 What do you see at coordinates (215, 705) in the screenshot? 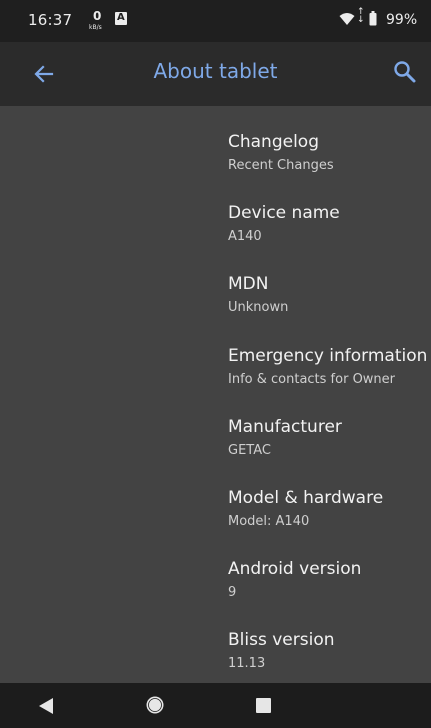
I see `navigation-bar` at bounding box center [215, 705].